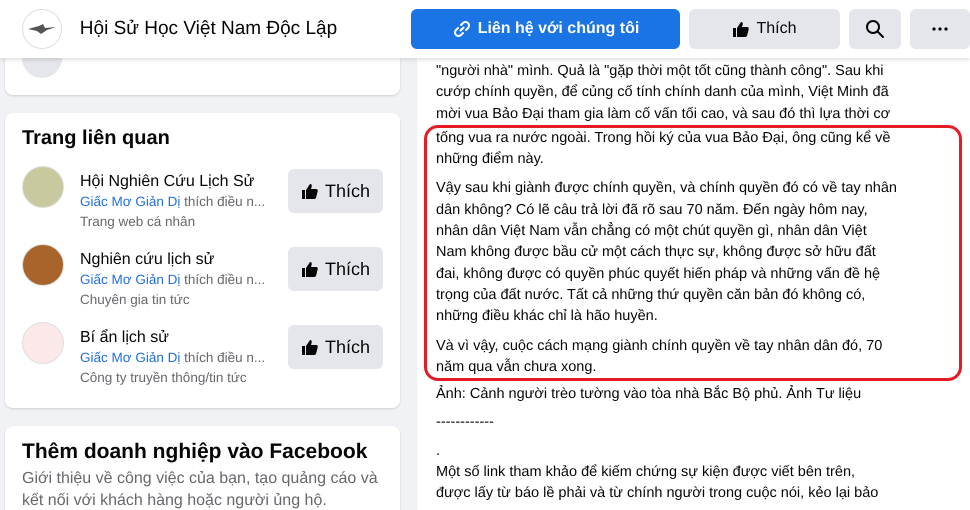  I want to click on link-icon, so click(462, 29).